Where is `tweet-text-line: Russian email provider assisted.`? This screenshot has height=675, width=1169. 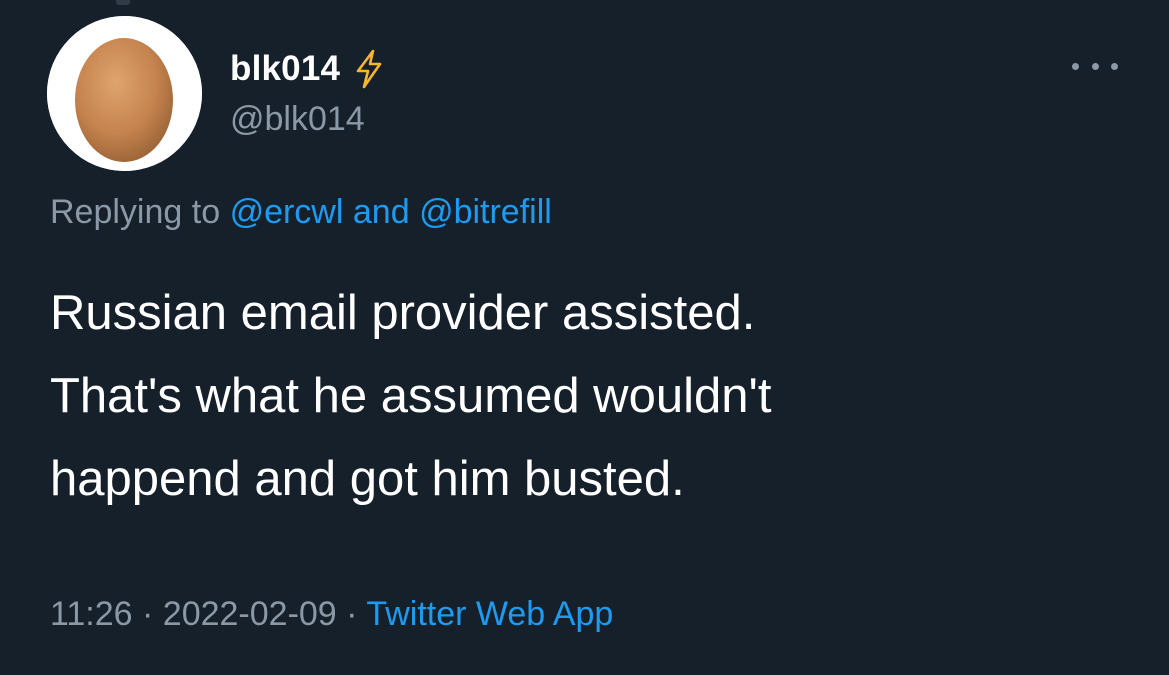
tweet-text-line: Russian email provider assisted. is located at coordinates (403, 313).